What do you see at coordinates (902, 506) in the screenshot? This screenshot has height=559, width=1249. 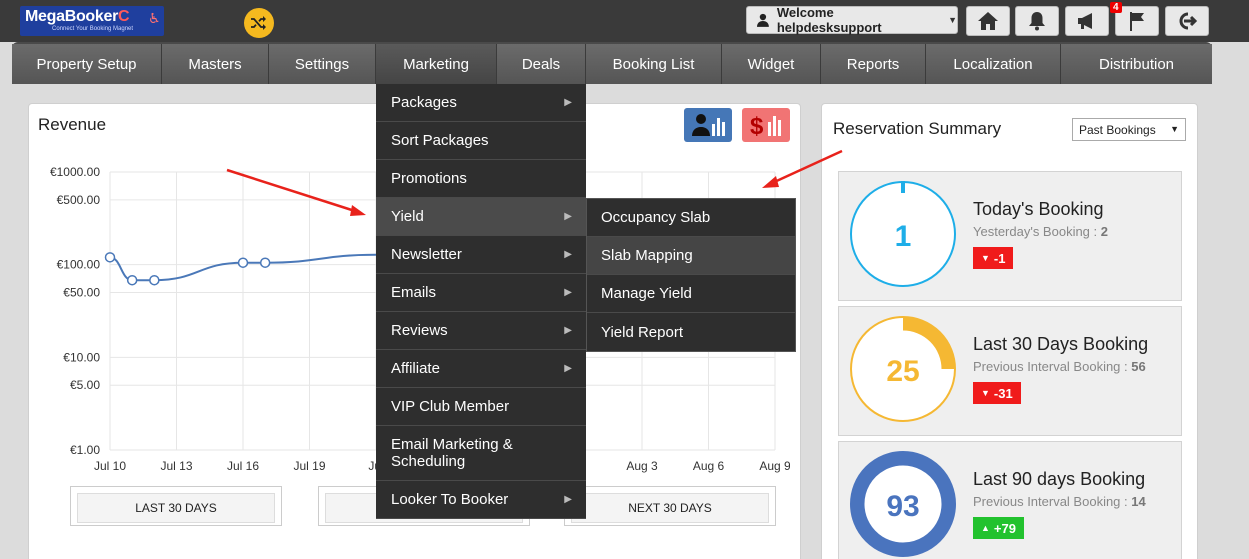 I see `last-90-days-value: 93` at bounding box center [902, 506].